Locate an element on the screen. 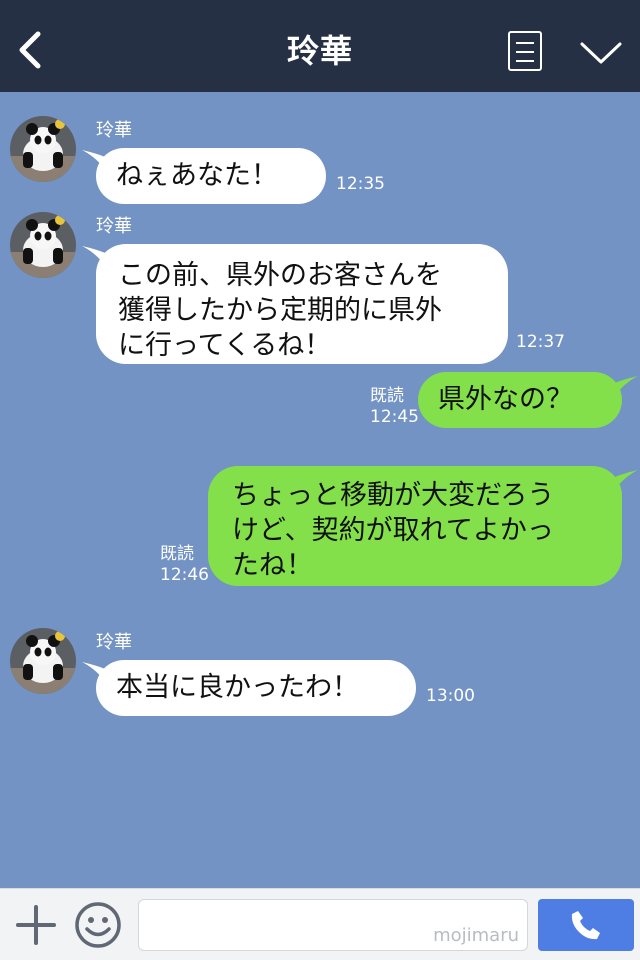 This screenshot has height=960, width=640. message-text: 本当に良かったわ！ is located at coordinates (237, 687).